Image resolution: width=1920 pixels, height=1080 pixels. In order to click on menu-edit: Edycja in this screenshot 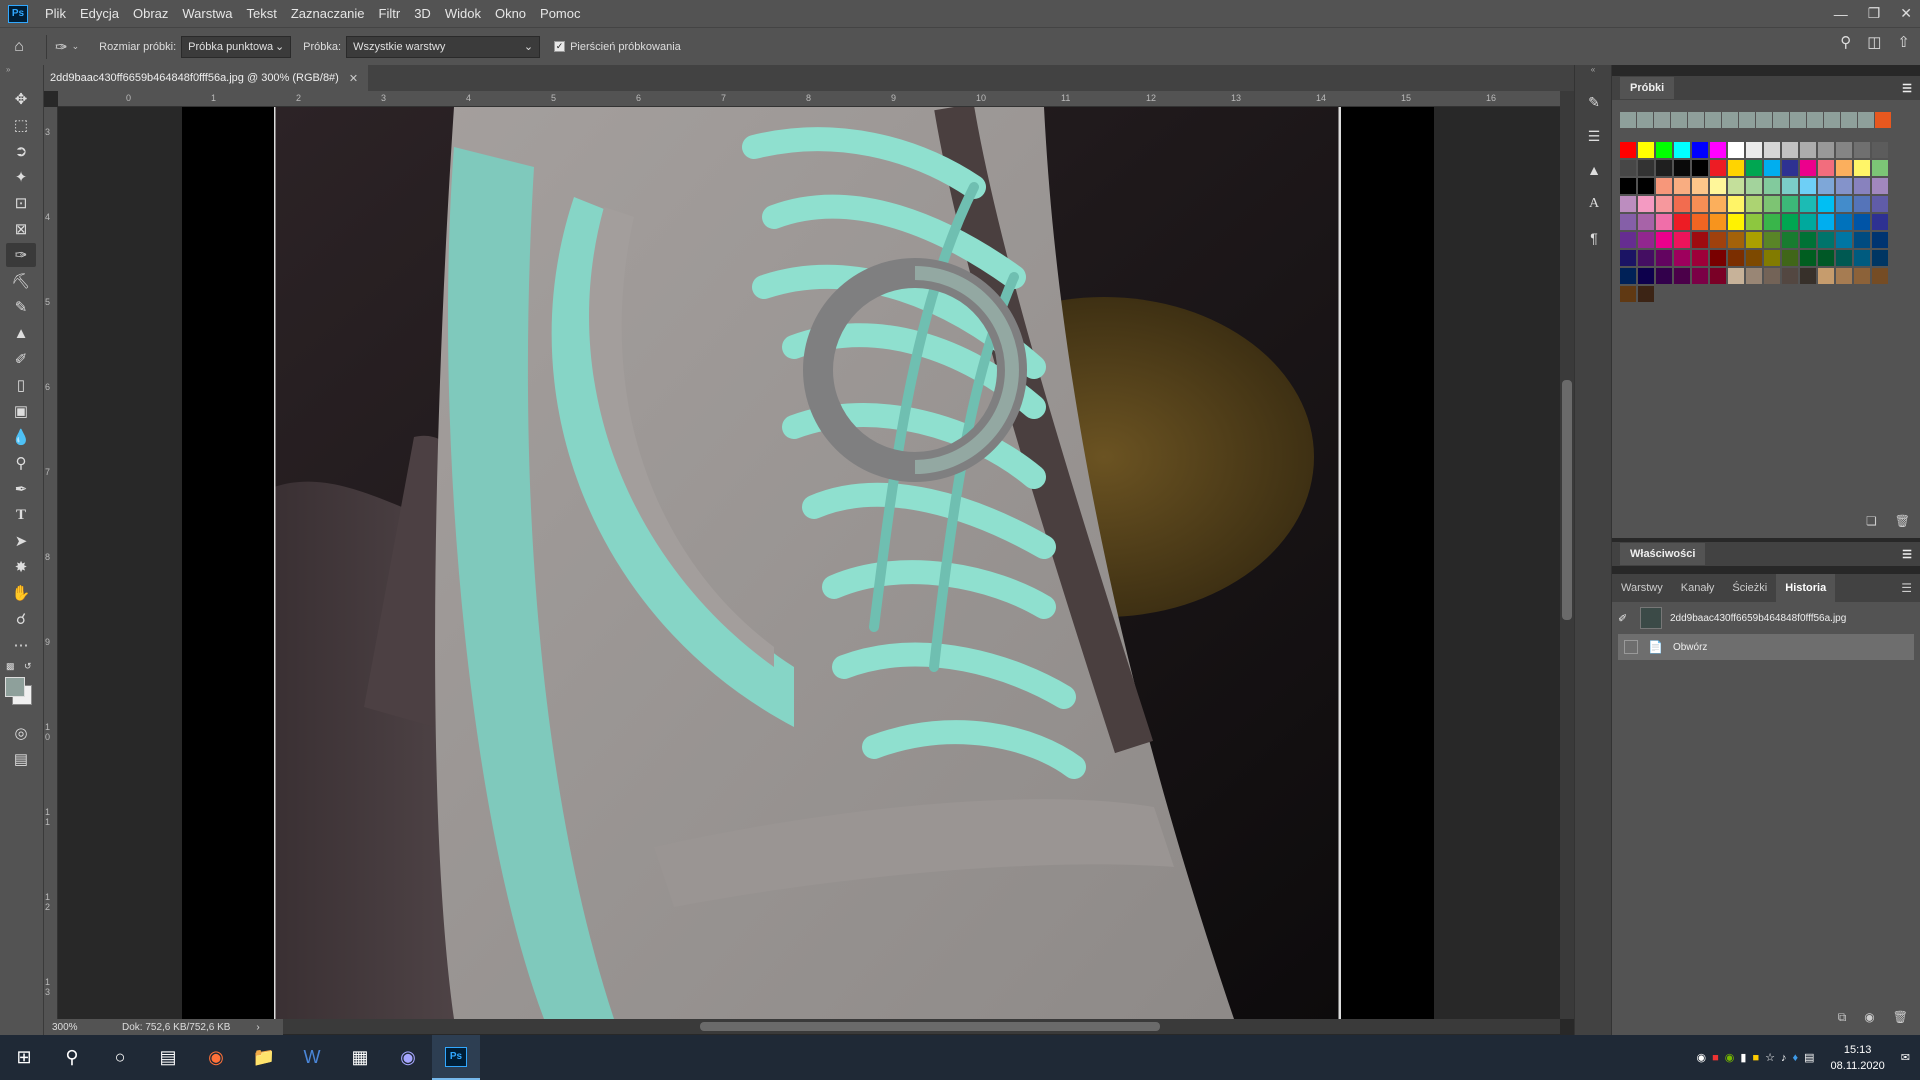, I will do `click(99, 13)`.